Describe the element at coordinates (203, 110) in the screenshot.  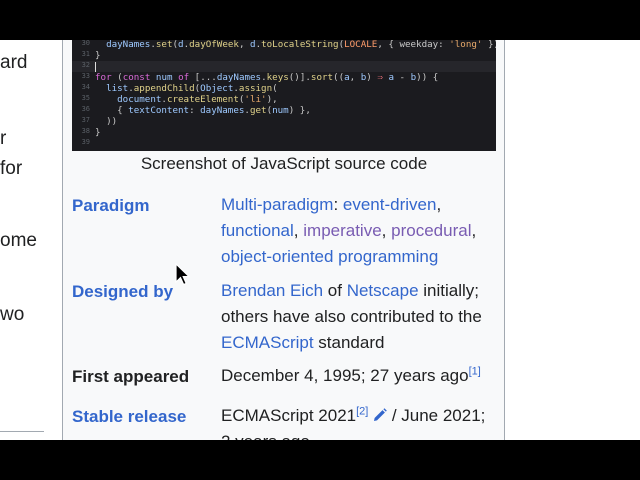
I see `code-text: { textContent: dayNames.get(num) },` at that location.